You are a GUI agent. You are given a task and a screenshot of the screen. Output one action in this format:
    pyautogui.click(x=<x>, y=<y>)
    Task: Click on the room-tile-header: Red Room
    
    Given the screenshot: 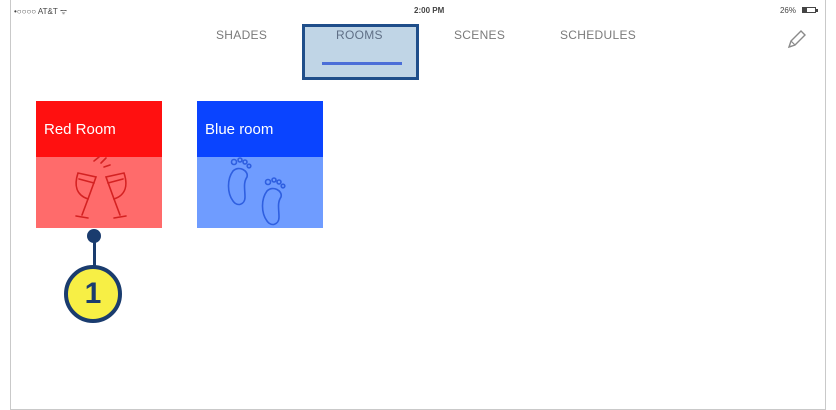 What is the action you would take?
    pyautogui.click(x=99, y=129)
    